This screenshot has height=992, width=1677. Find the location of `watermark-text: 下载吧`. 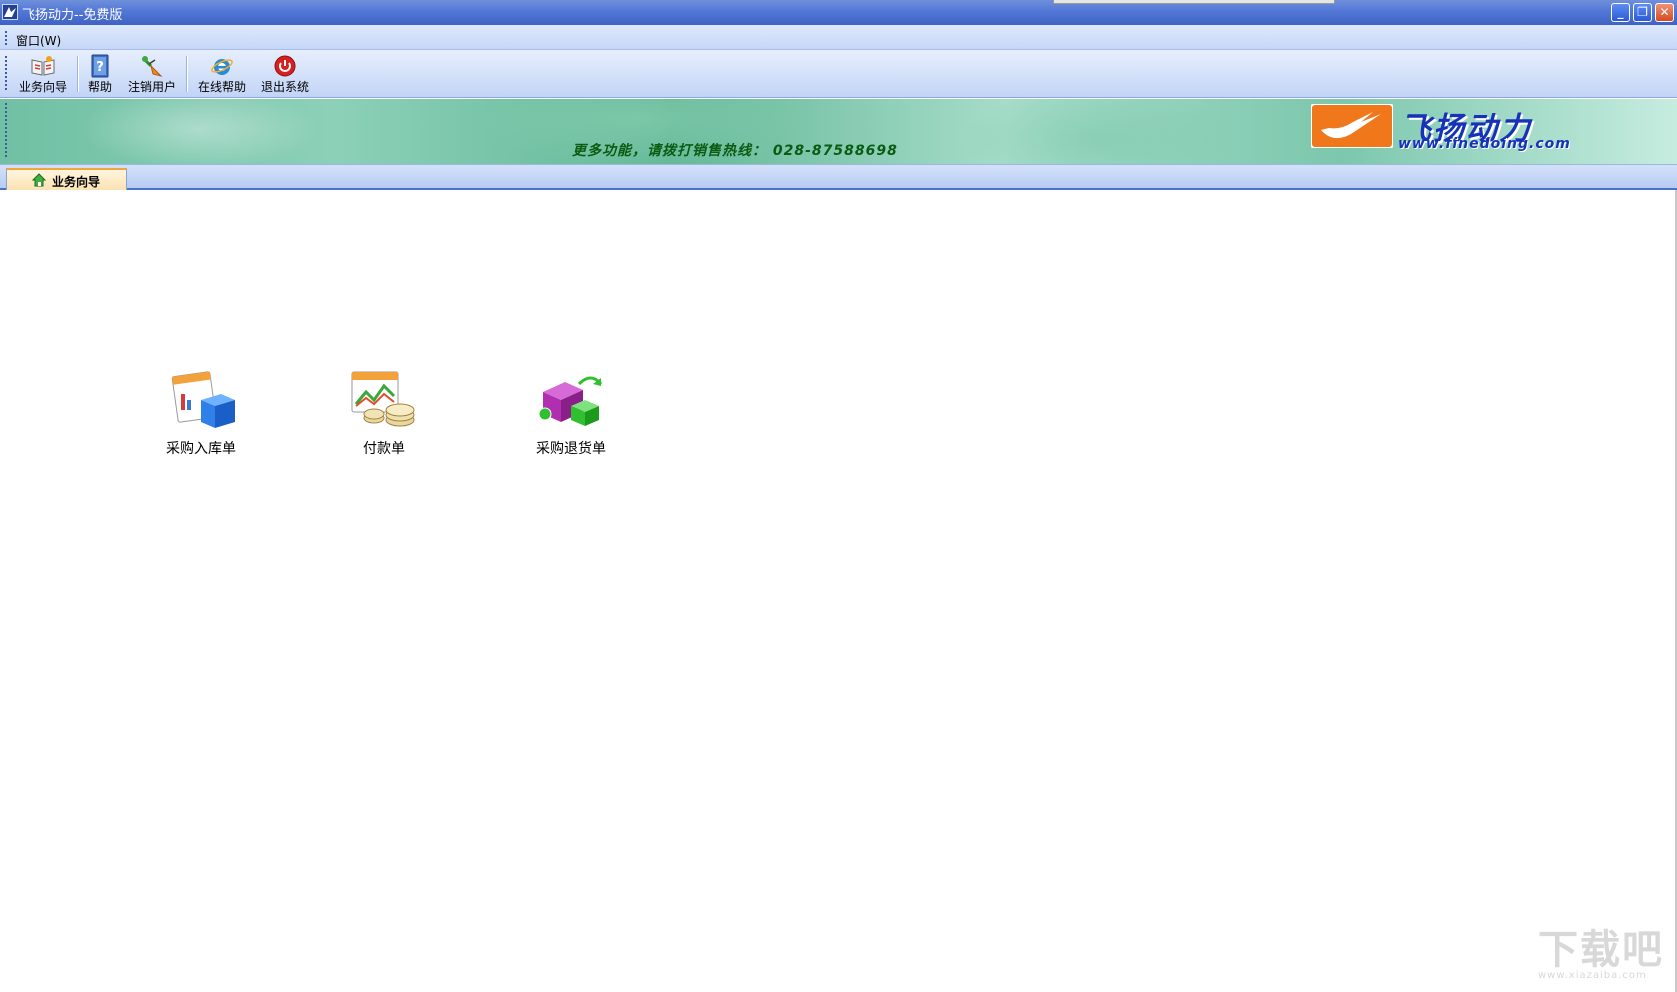

watermark-text: 下载吧 is located at coordinates (1601, 950).